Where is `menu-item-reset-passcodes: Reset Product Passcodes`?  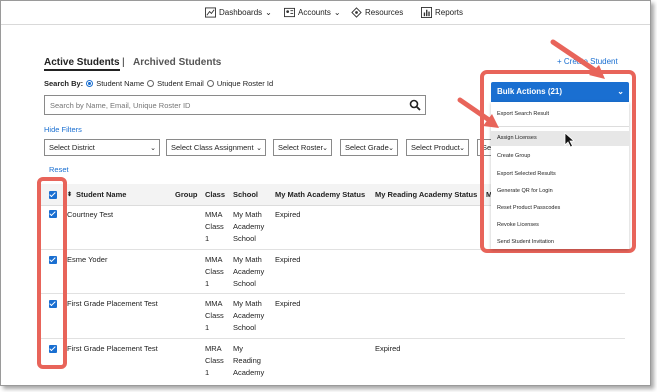 menu-item-reset-passcodes: Reset Product Passcodes is located at coordinates (560, 208).